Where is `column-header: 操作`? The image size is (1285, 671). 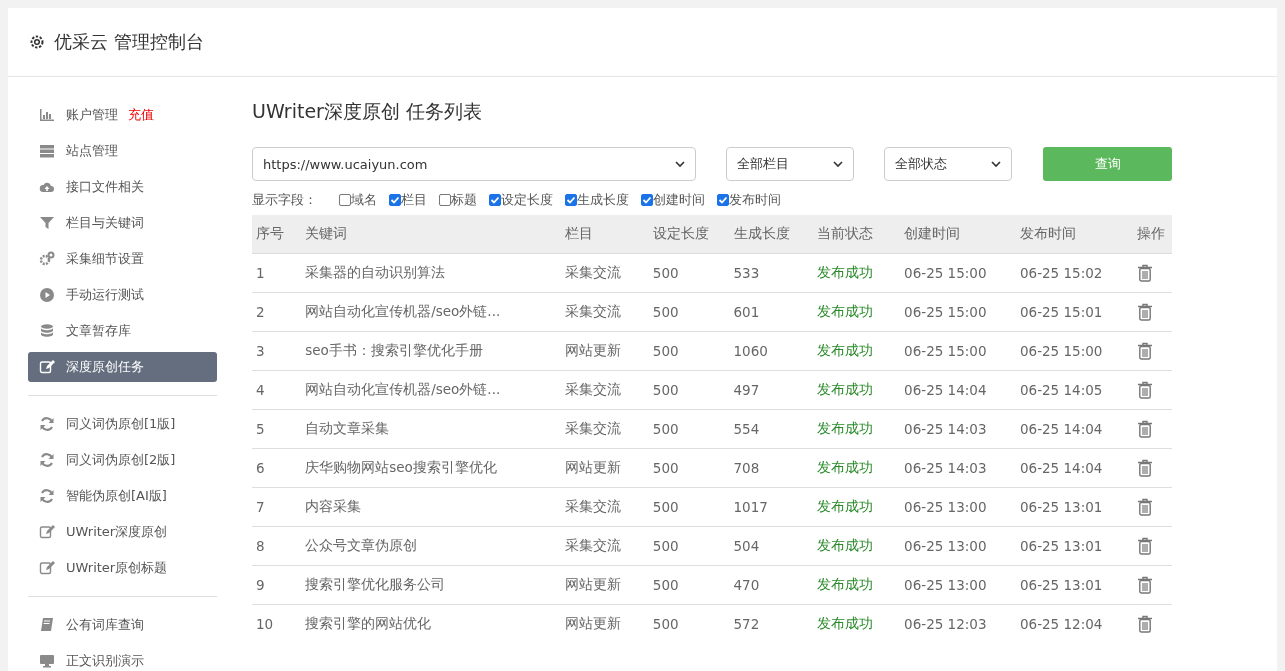 column-header: 操作 is located at coordinates (1152, 234).